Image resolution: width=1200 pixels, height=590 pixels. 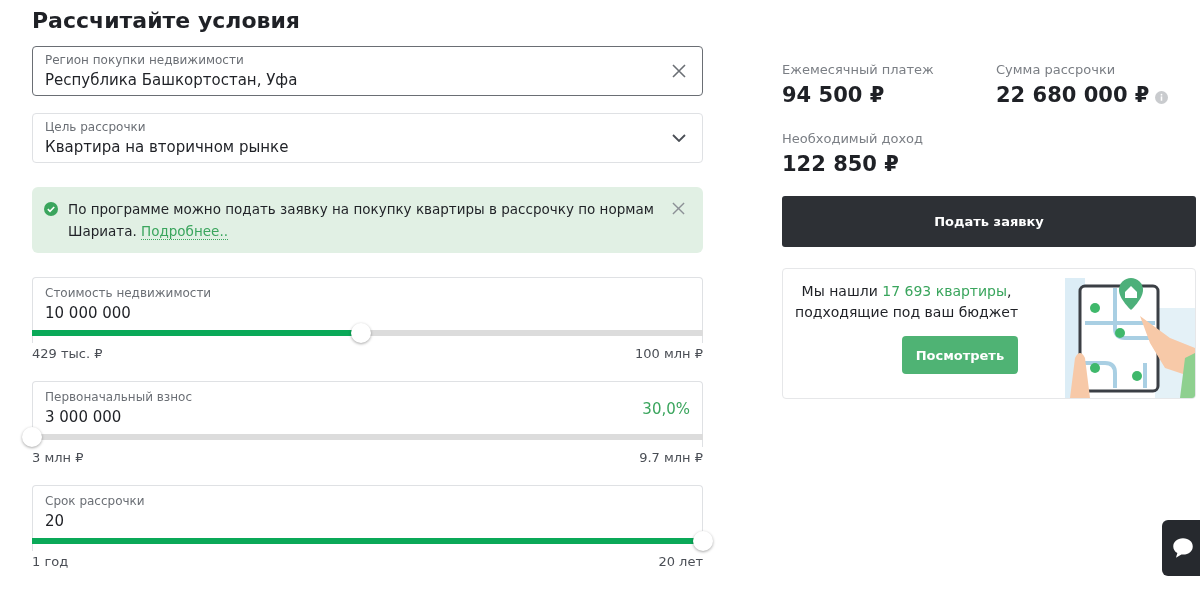 What do you see at coordinates (907, 302) in the screenshot?
I see `promo-text: Мы нашли 17 693 квартиры, подходящие под ваш бюджет` at bounding box center [907, 302].